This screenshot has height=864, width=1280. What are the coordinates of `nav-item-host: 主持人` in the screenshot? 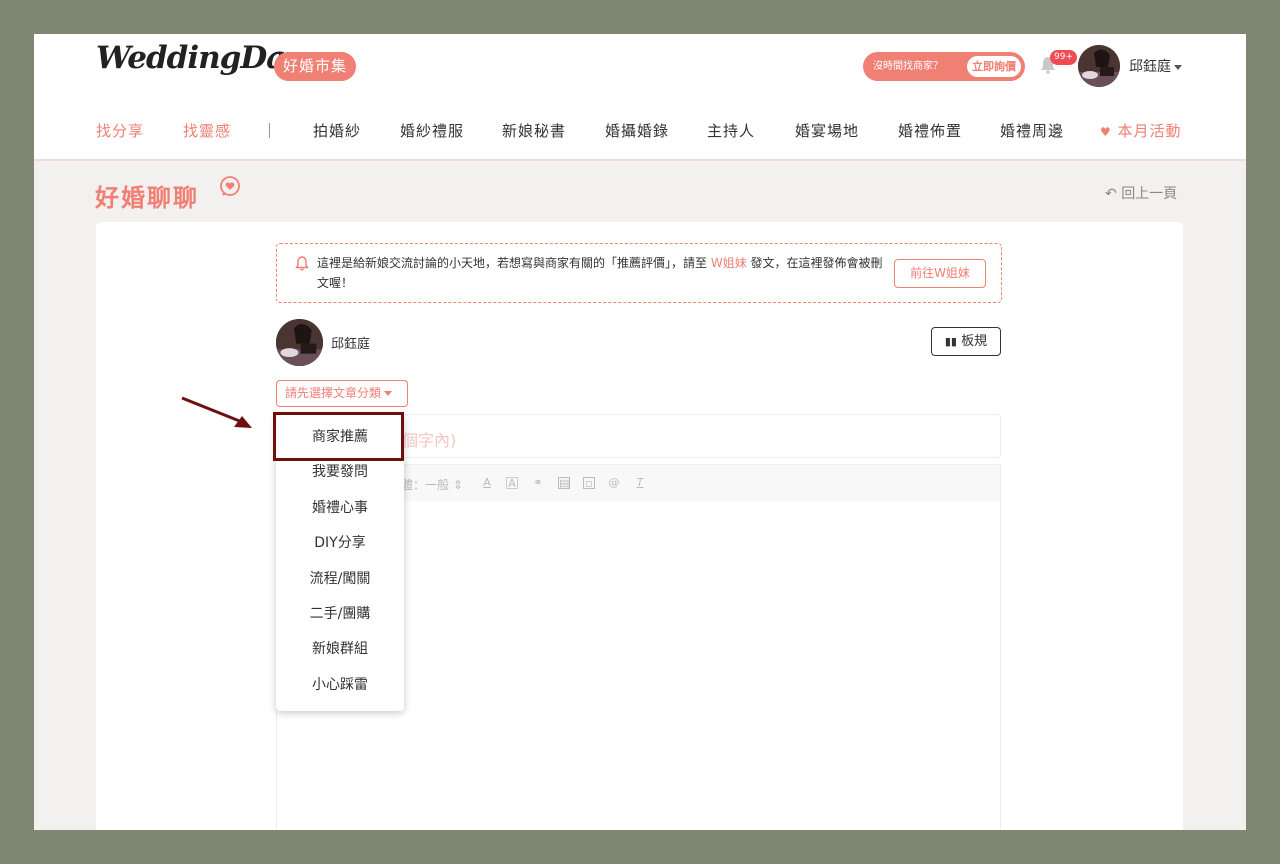 It's located at (731, 130).